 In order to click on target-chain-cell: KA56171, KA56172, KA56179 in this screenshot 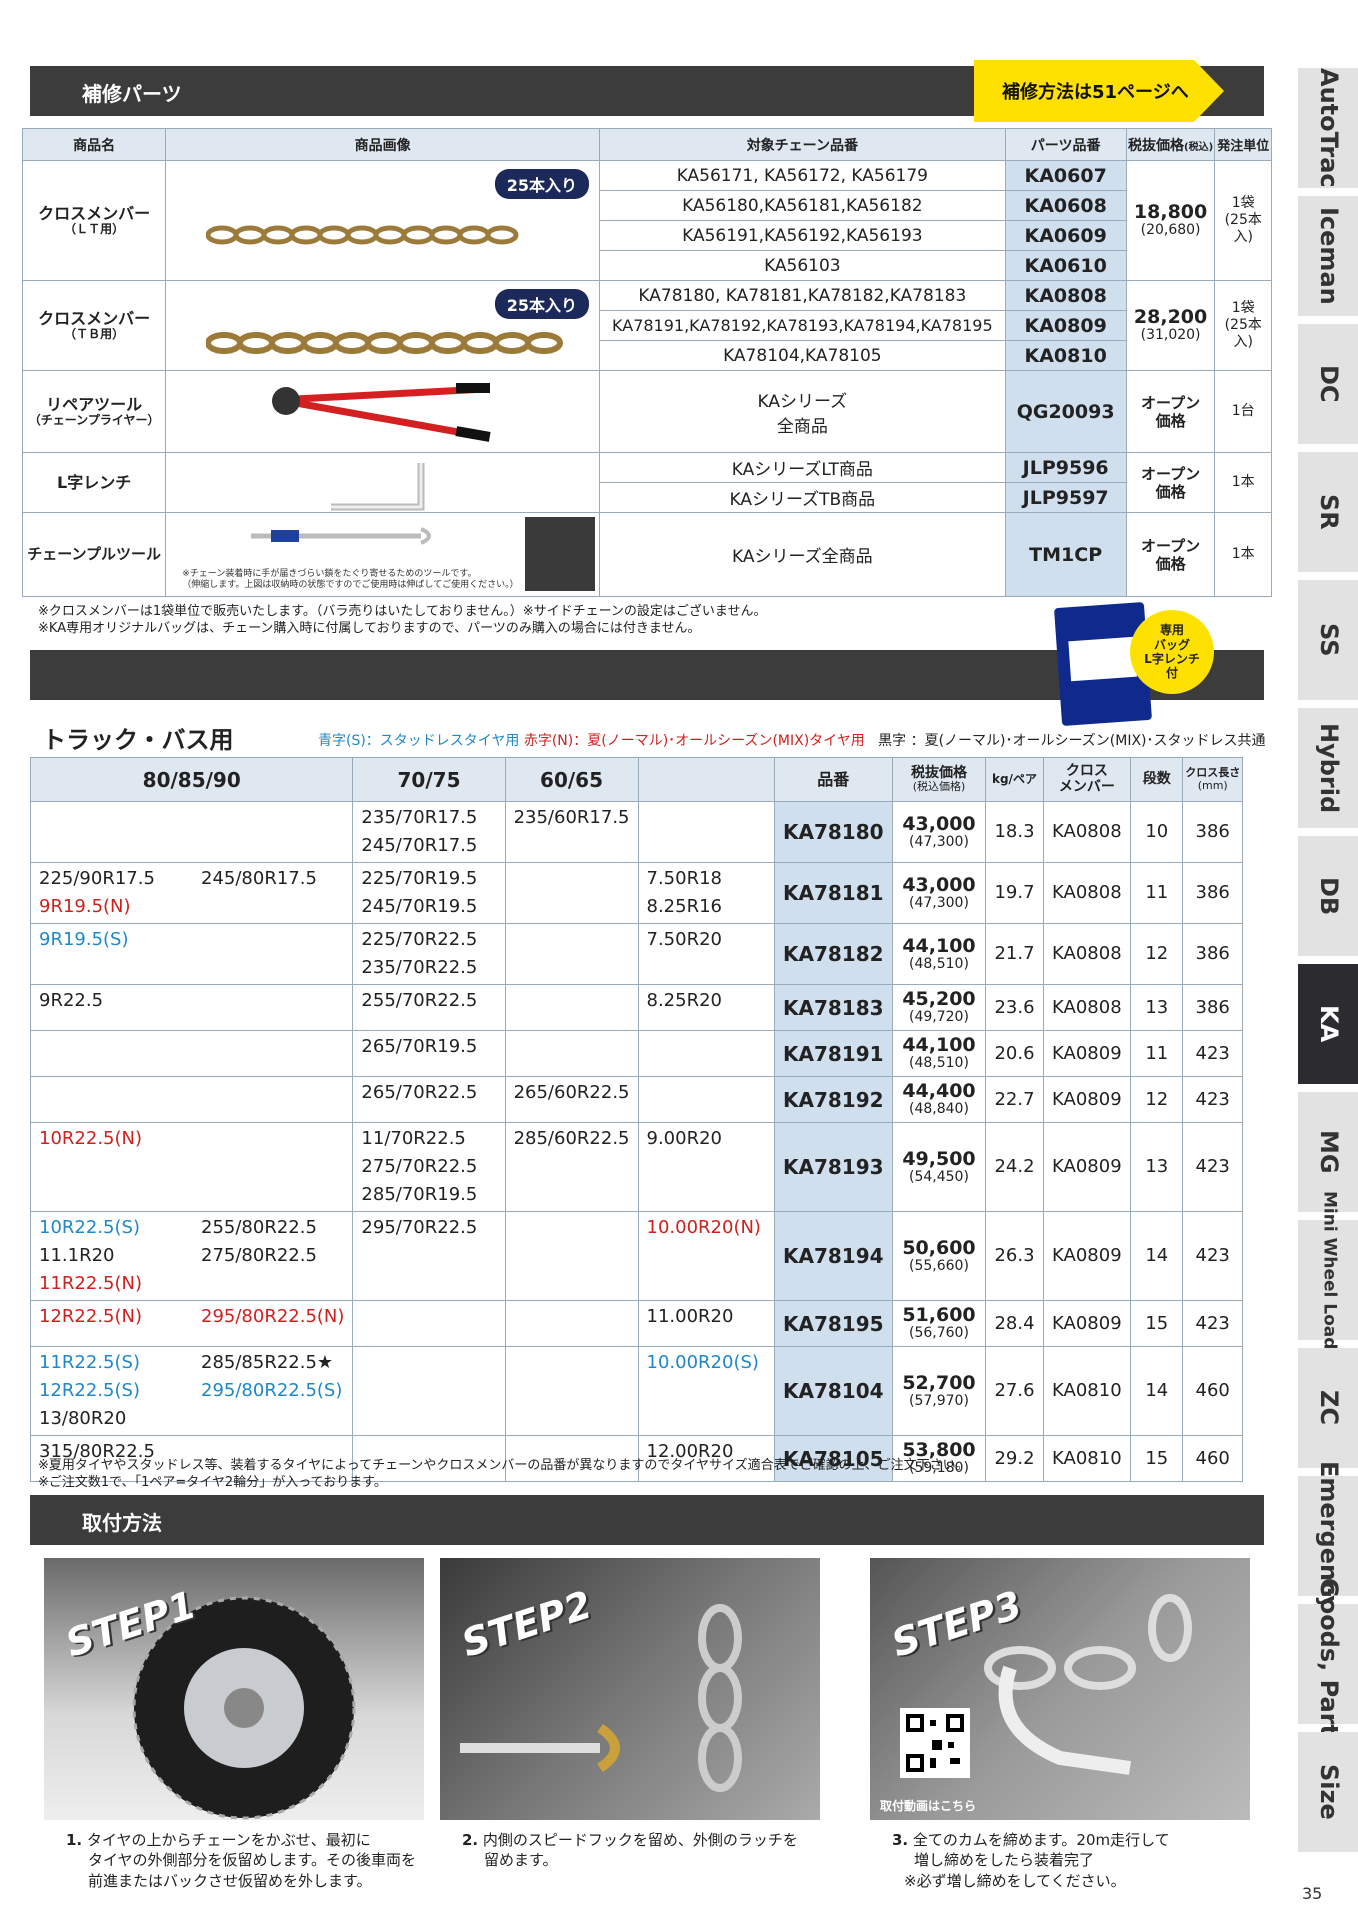, I will do `click(802, 175)`.